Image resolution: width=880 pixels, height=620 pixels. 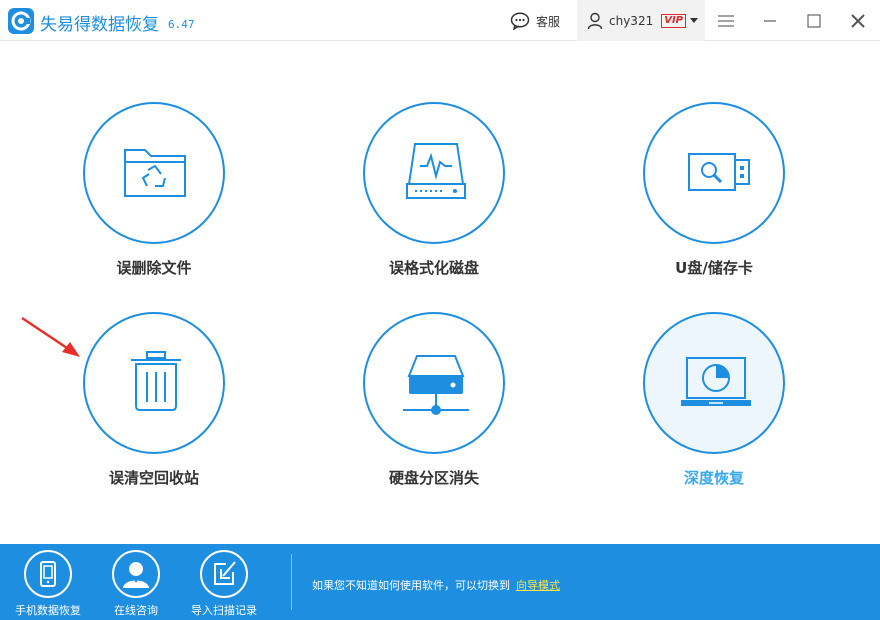 What do you see at coordinates (520, 21) in the screenshot?
I see `chat-bubble-icon` at bounding box center [520, 21].